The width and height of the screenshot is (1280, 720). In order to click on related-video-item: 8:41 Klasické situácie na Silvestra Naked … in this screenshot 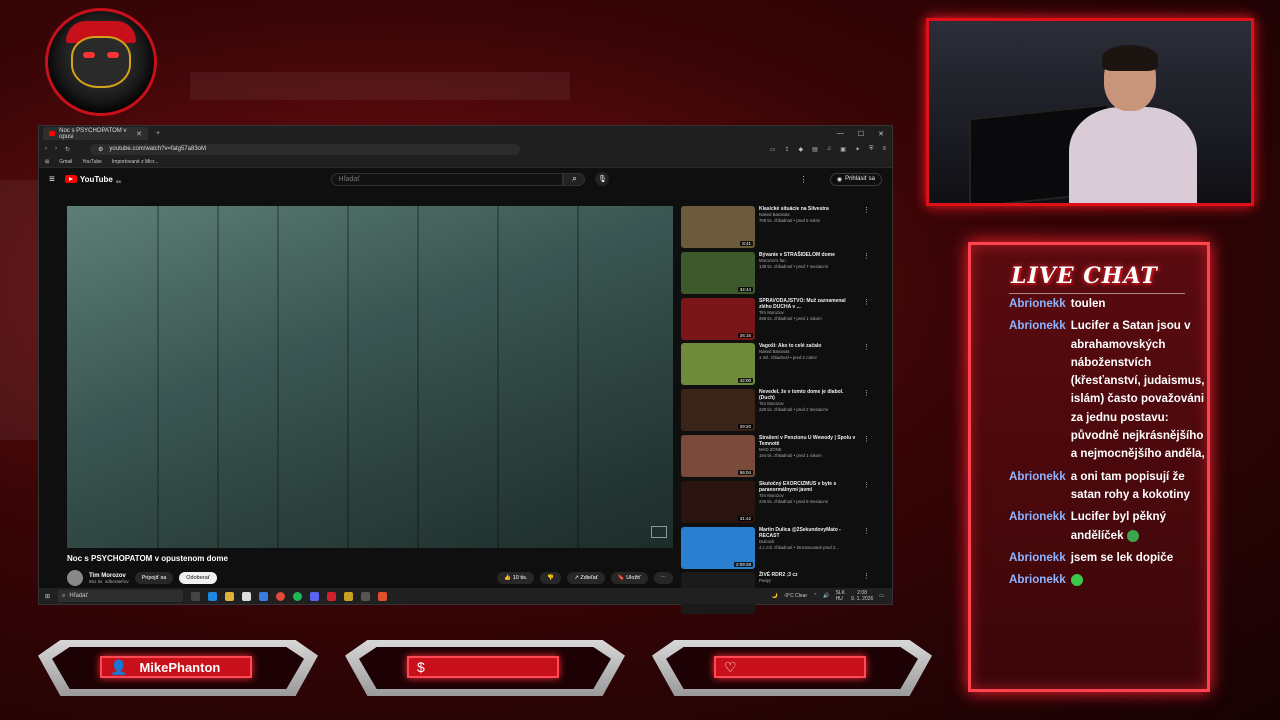, I will do `click(786, 229)`.